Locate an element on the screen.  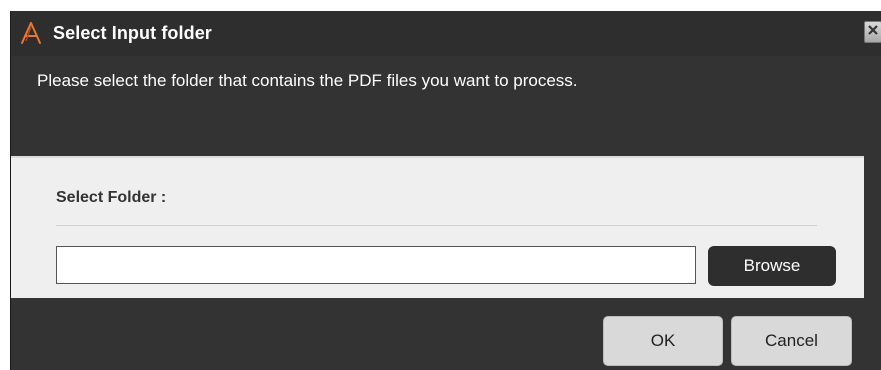
close-icon is located at coordinates (873, 32).